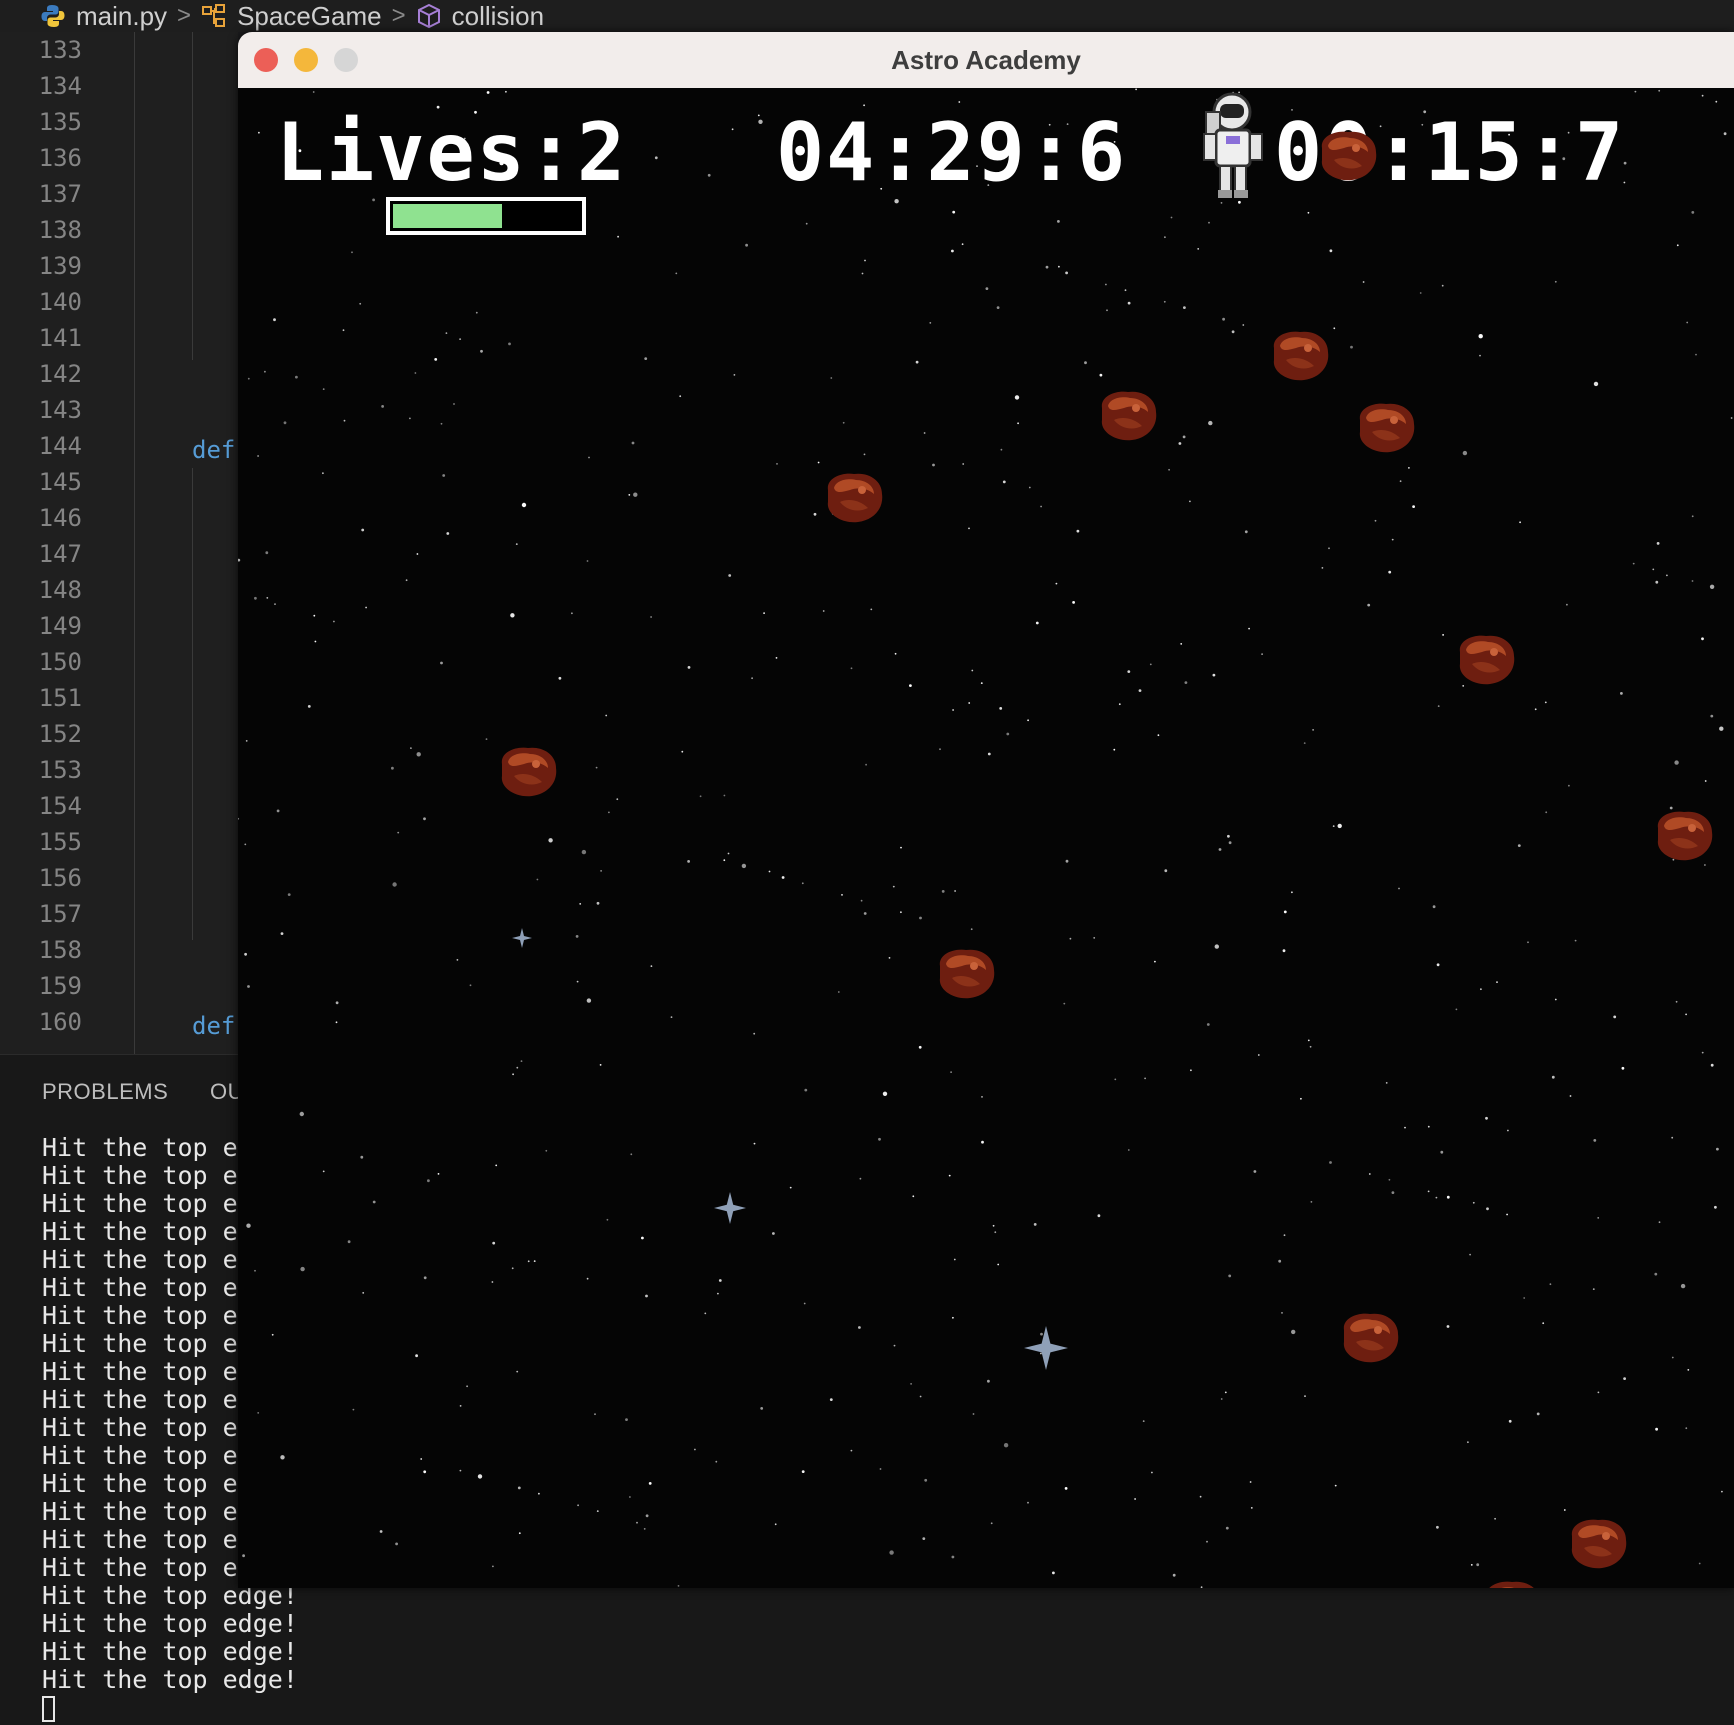 The width and height of the screenshot is (1734, 1725). I want to click on output-line: Hit the top edge!, so click(170, 1651).